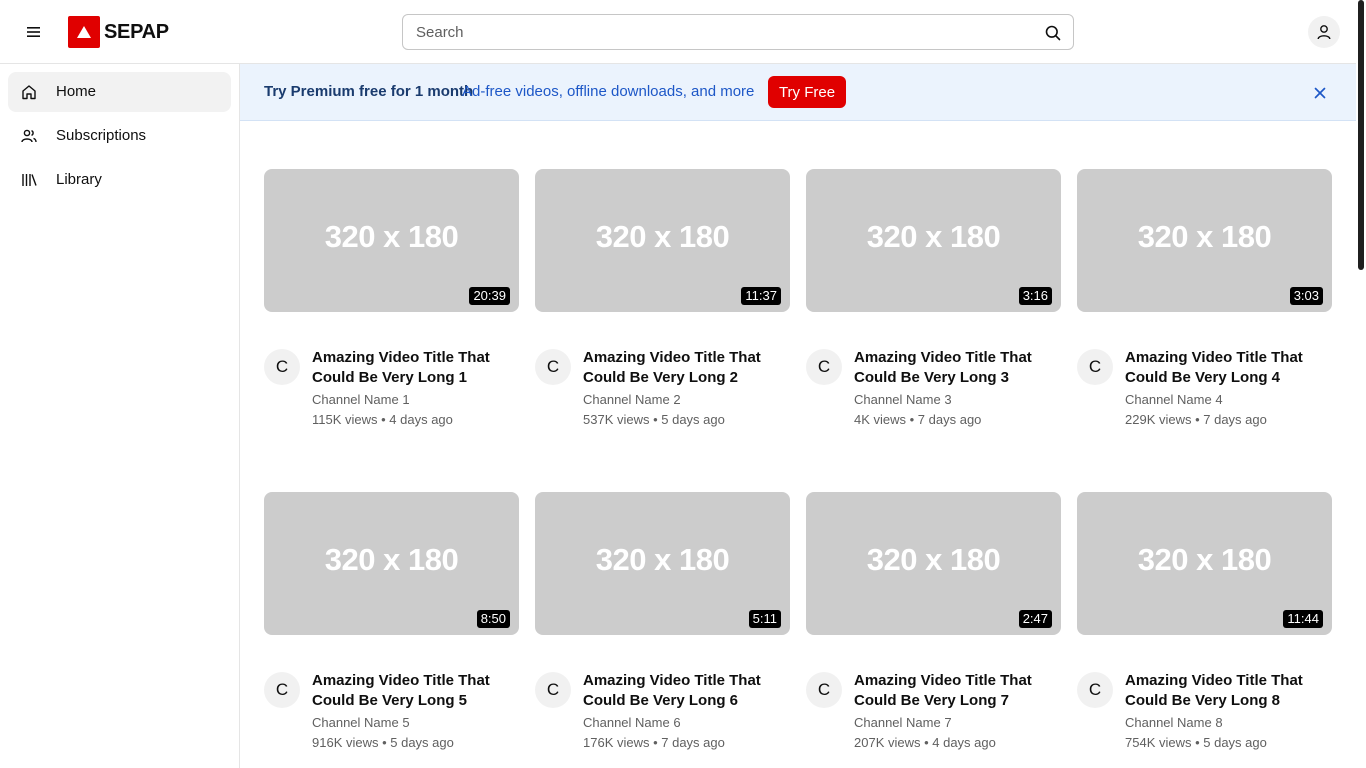  Describe the element at coordinates (136, 31) in the screenshot. I see `brand-name: SEPAP` at that location.